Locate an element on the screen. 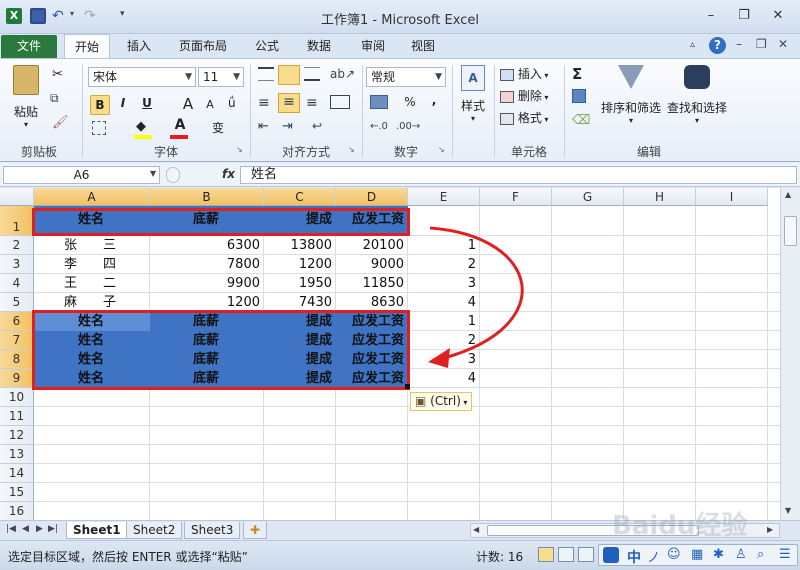  column-header-i: I is located at coordinates (732, 197).